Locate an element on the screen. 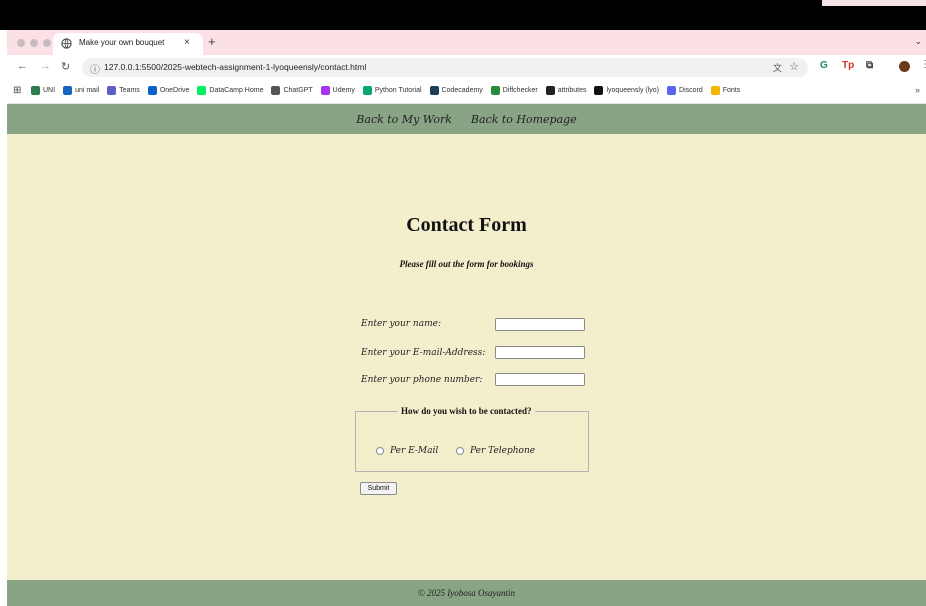 Image resolution: width=926 pixels, height=606 pixels. form-subtitle: Please fill out the form for bookings is located at coordinates (466, 264).